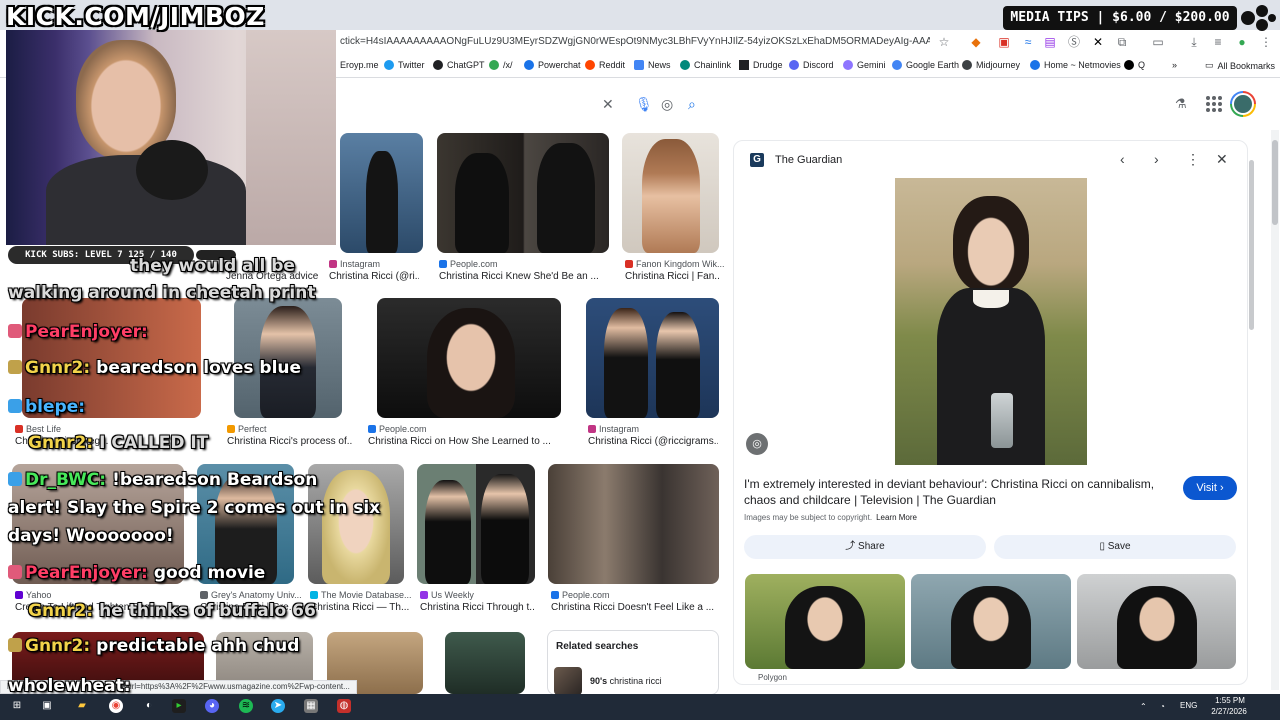 The image size is (1280, 720). Describe the element at coordinates (116, 706) in the screenshot. I see `chrome-icon: ◉` at that location.